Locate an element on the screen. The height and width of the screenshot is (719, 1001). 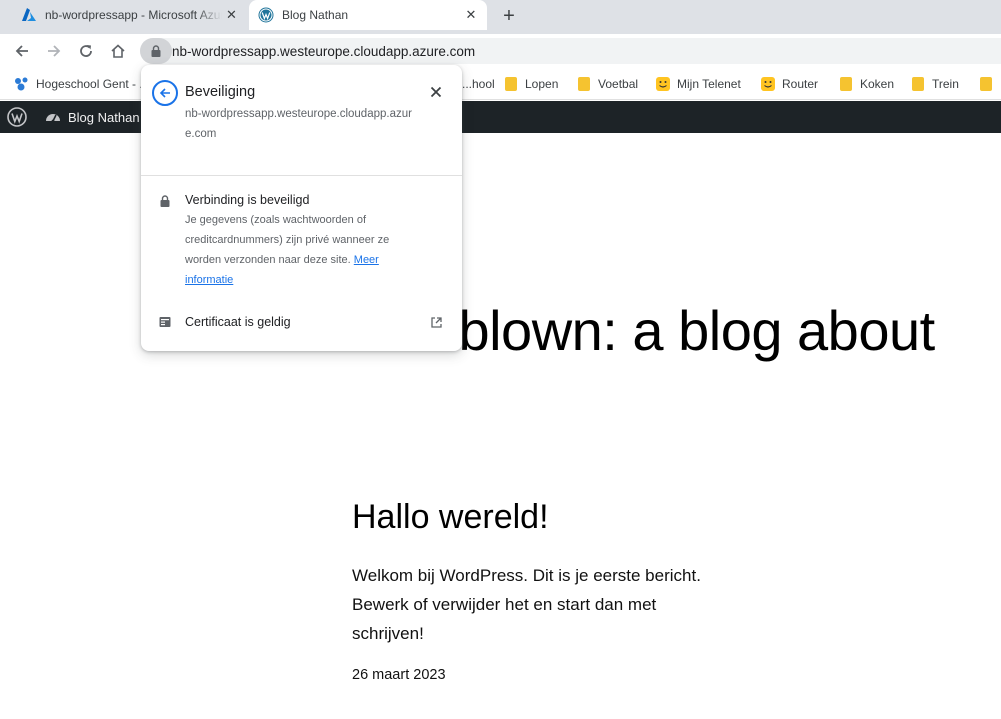
bookmark-more is located at coordinates (989, 84).